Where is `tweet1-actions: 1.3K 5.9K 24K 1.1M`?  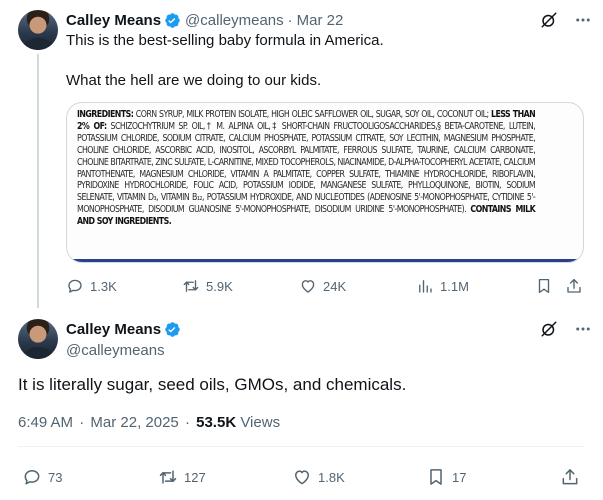
tweet1-actions: 1.3K 5.9K 24K 1.1M is located at coordinates (326, 286).